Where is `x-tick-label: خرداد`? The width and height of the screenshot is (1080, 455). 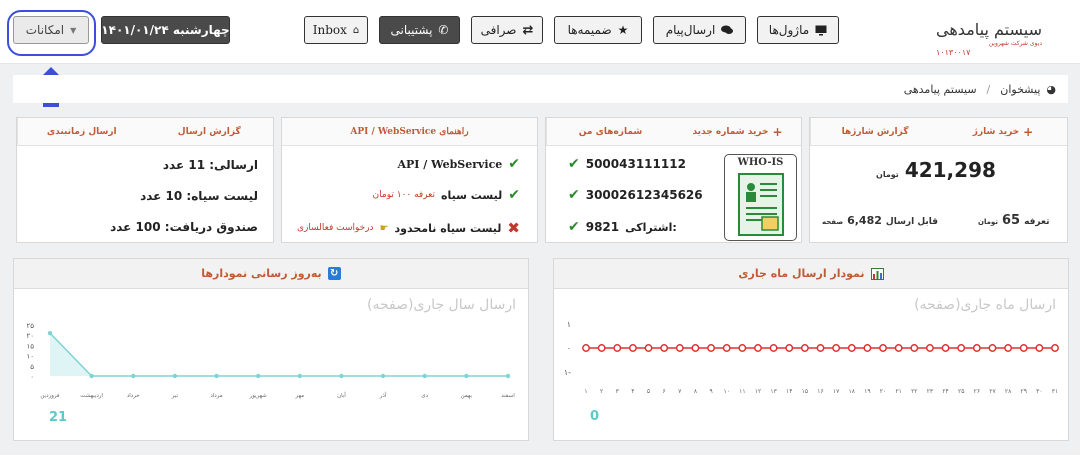 x-tick-label: خرداد is located at coordinates (133, 396).